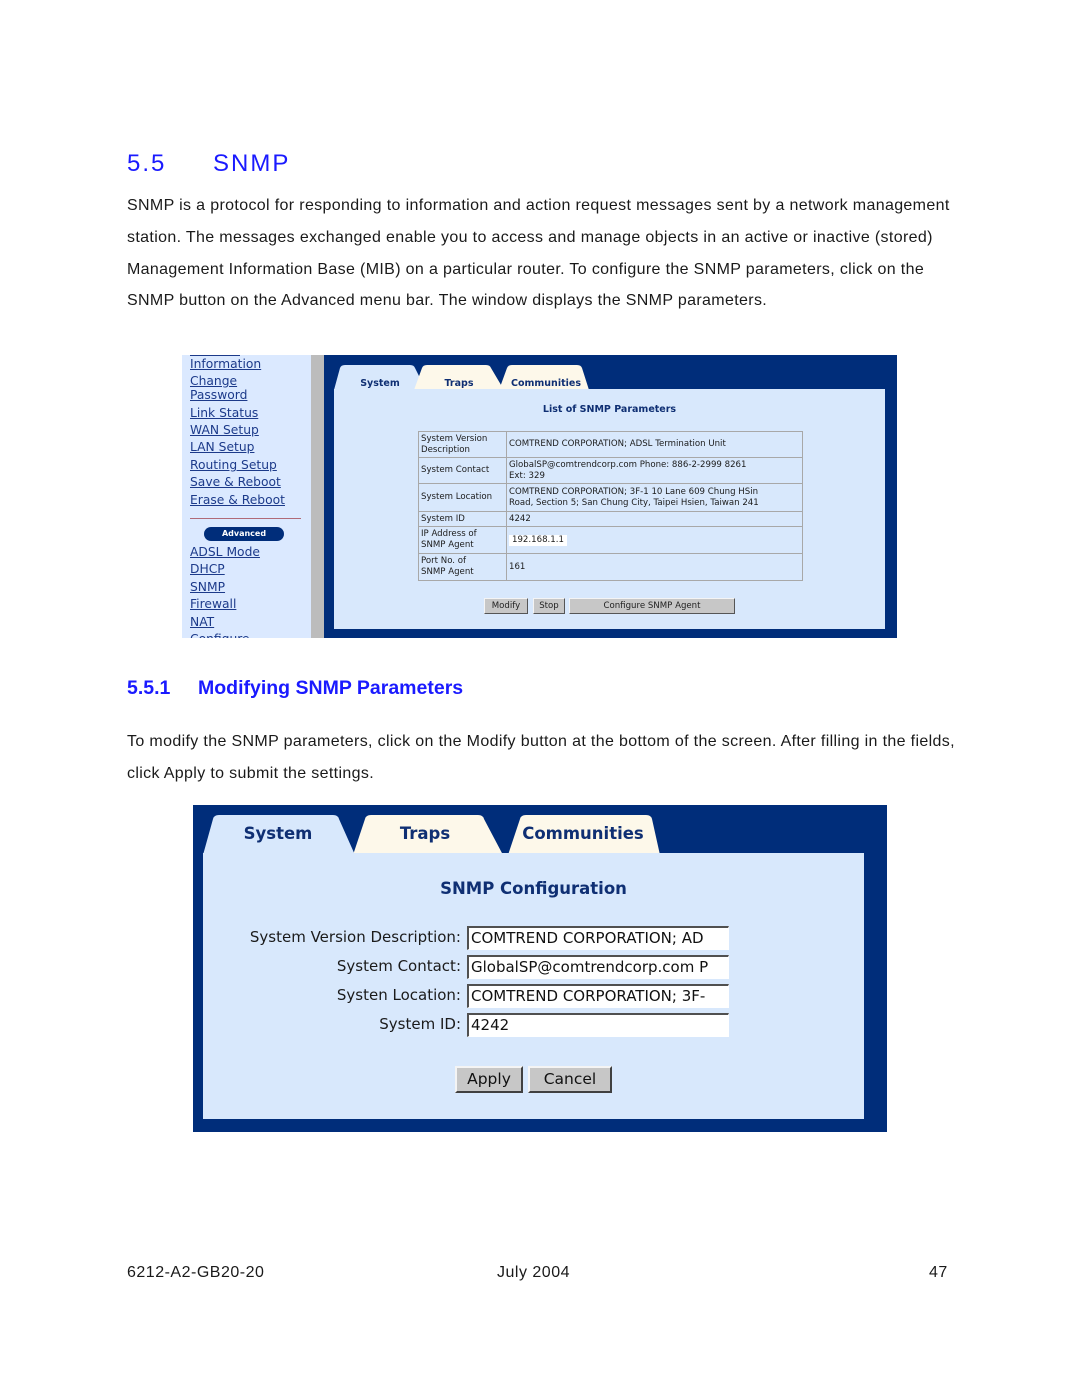  Describe the element at coordinates (218, 395) in the screenshot. I see `sidebar-item-change-password-line2: Password` at that location.